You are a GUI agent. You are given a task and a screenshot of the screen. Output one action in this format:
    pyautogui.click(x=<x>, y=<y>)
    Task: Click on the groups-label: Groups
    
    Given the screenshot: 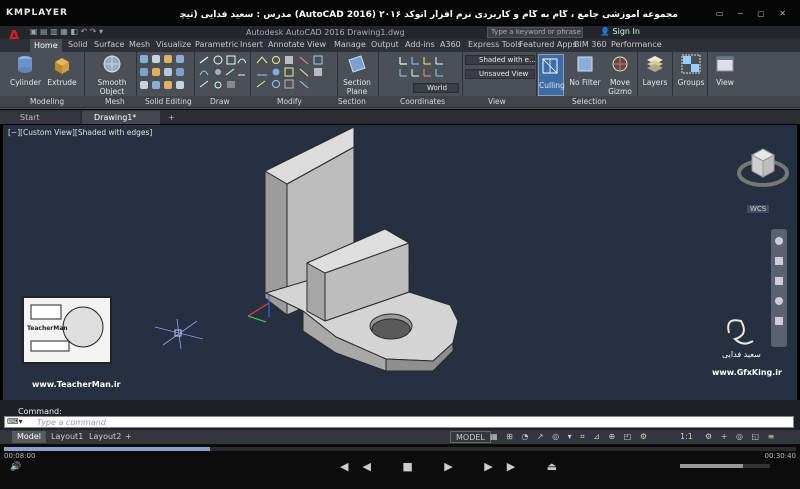 What is the action you would take?
    pyautogui.click(x=691, y=82)
    